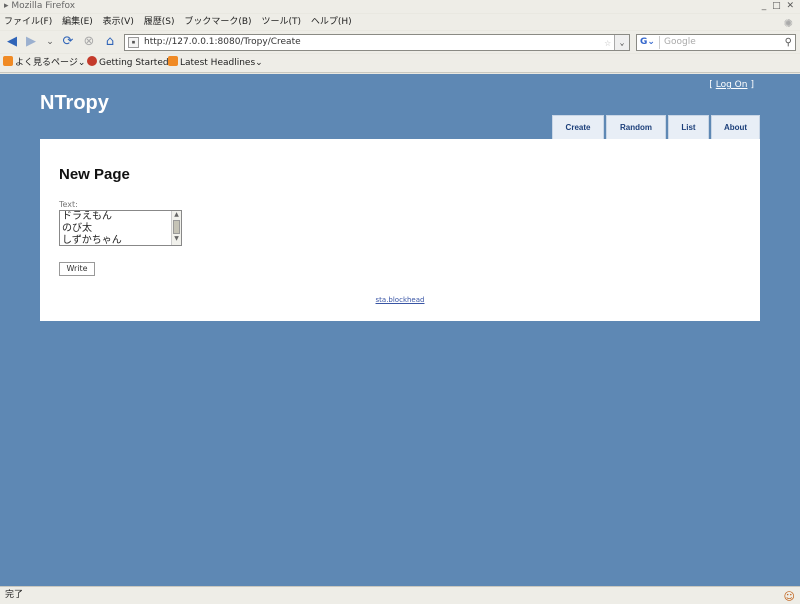  What do you see at coordinates (6, 6) in the screenshot?
I see `window-menu-icon: ▸` at bounding box center [6, 6].